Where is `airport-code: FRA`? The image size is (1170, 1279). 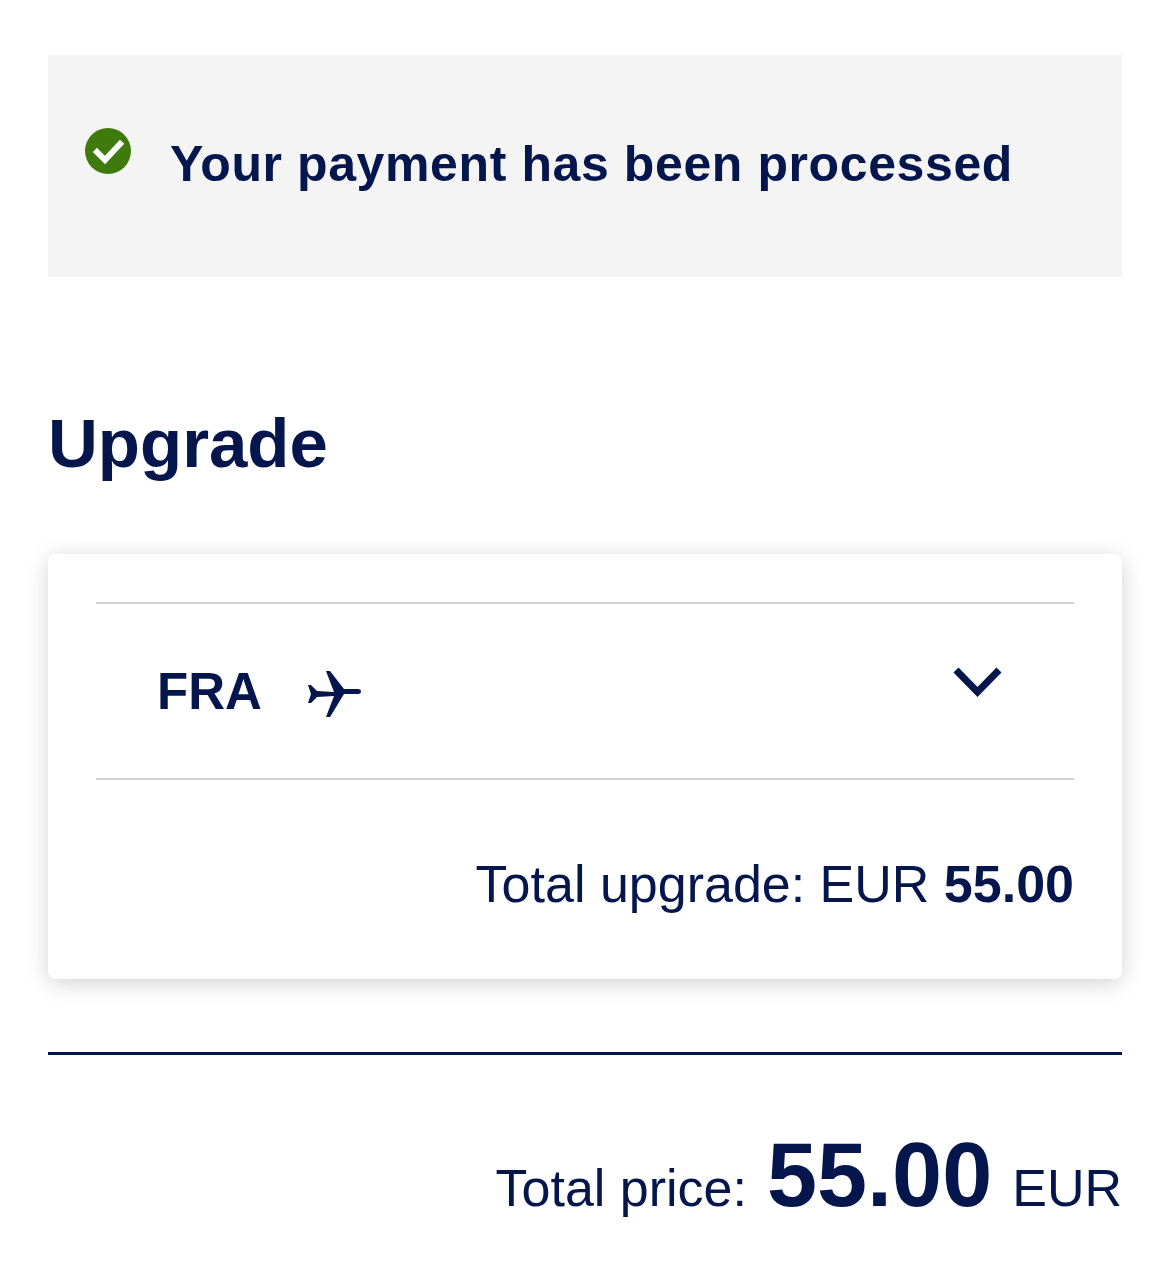
airport-code: FRA is located at coordinates (209, 691).